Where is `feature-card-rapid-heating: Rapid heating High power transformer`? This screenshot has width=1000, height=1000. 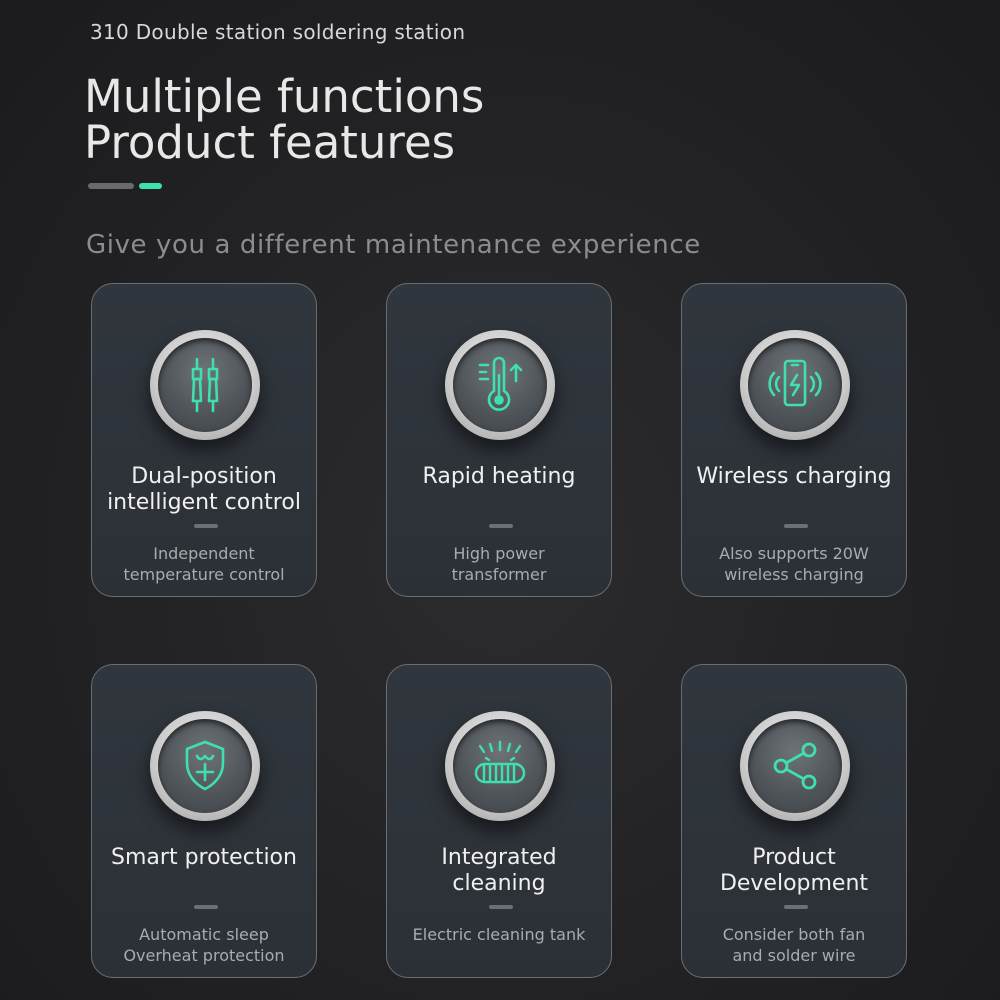
feature-card-rapid-heating: Rapid heating High power transformer is located at coordinates (499, 440).